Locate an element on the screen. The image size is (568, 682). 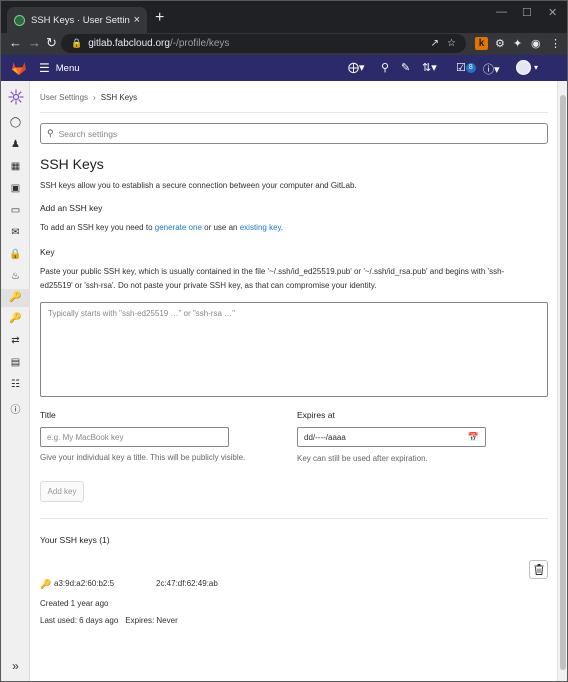
user-avatar is located at coordinates (523, 67).